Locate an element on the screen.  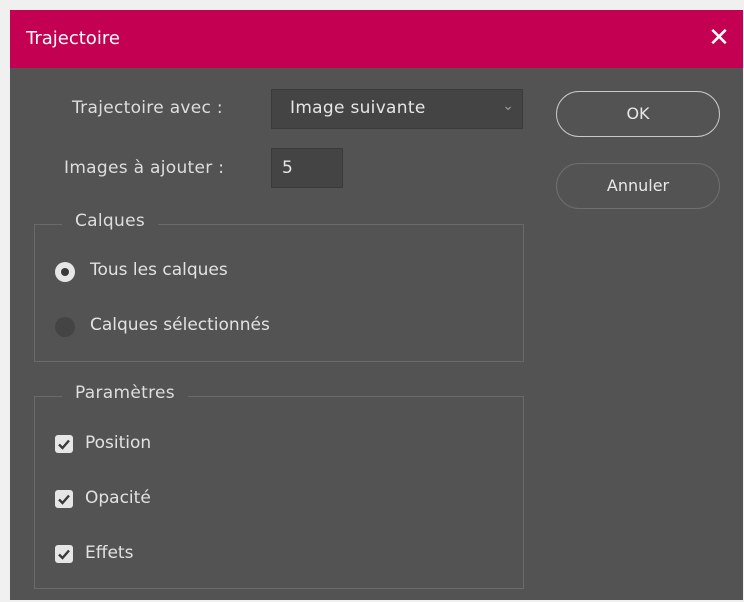
params-group-legend: Paramètres is located at coordinates (125, 393).